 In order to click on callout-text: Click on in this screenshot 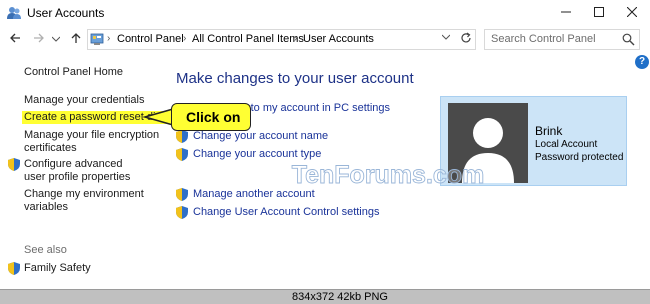, I will do `click(213, 117)`.